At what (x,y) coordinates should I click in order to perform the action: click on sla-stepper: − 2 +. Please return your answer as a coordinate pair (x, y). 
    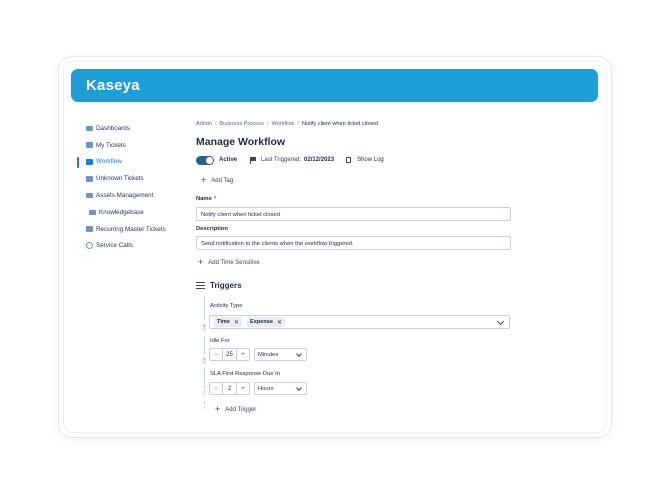
    Looking at the image, I should click on (229, 388).